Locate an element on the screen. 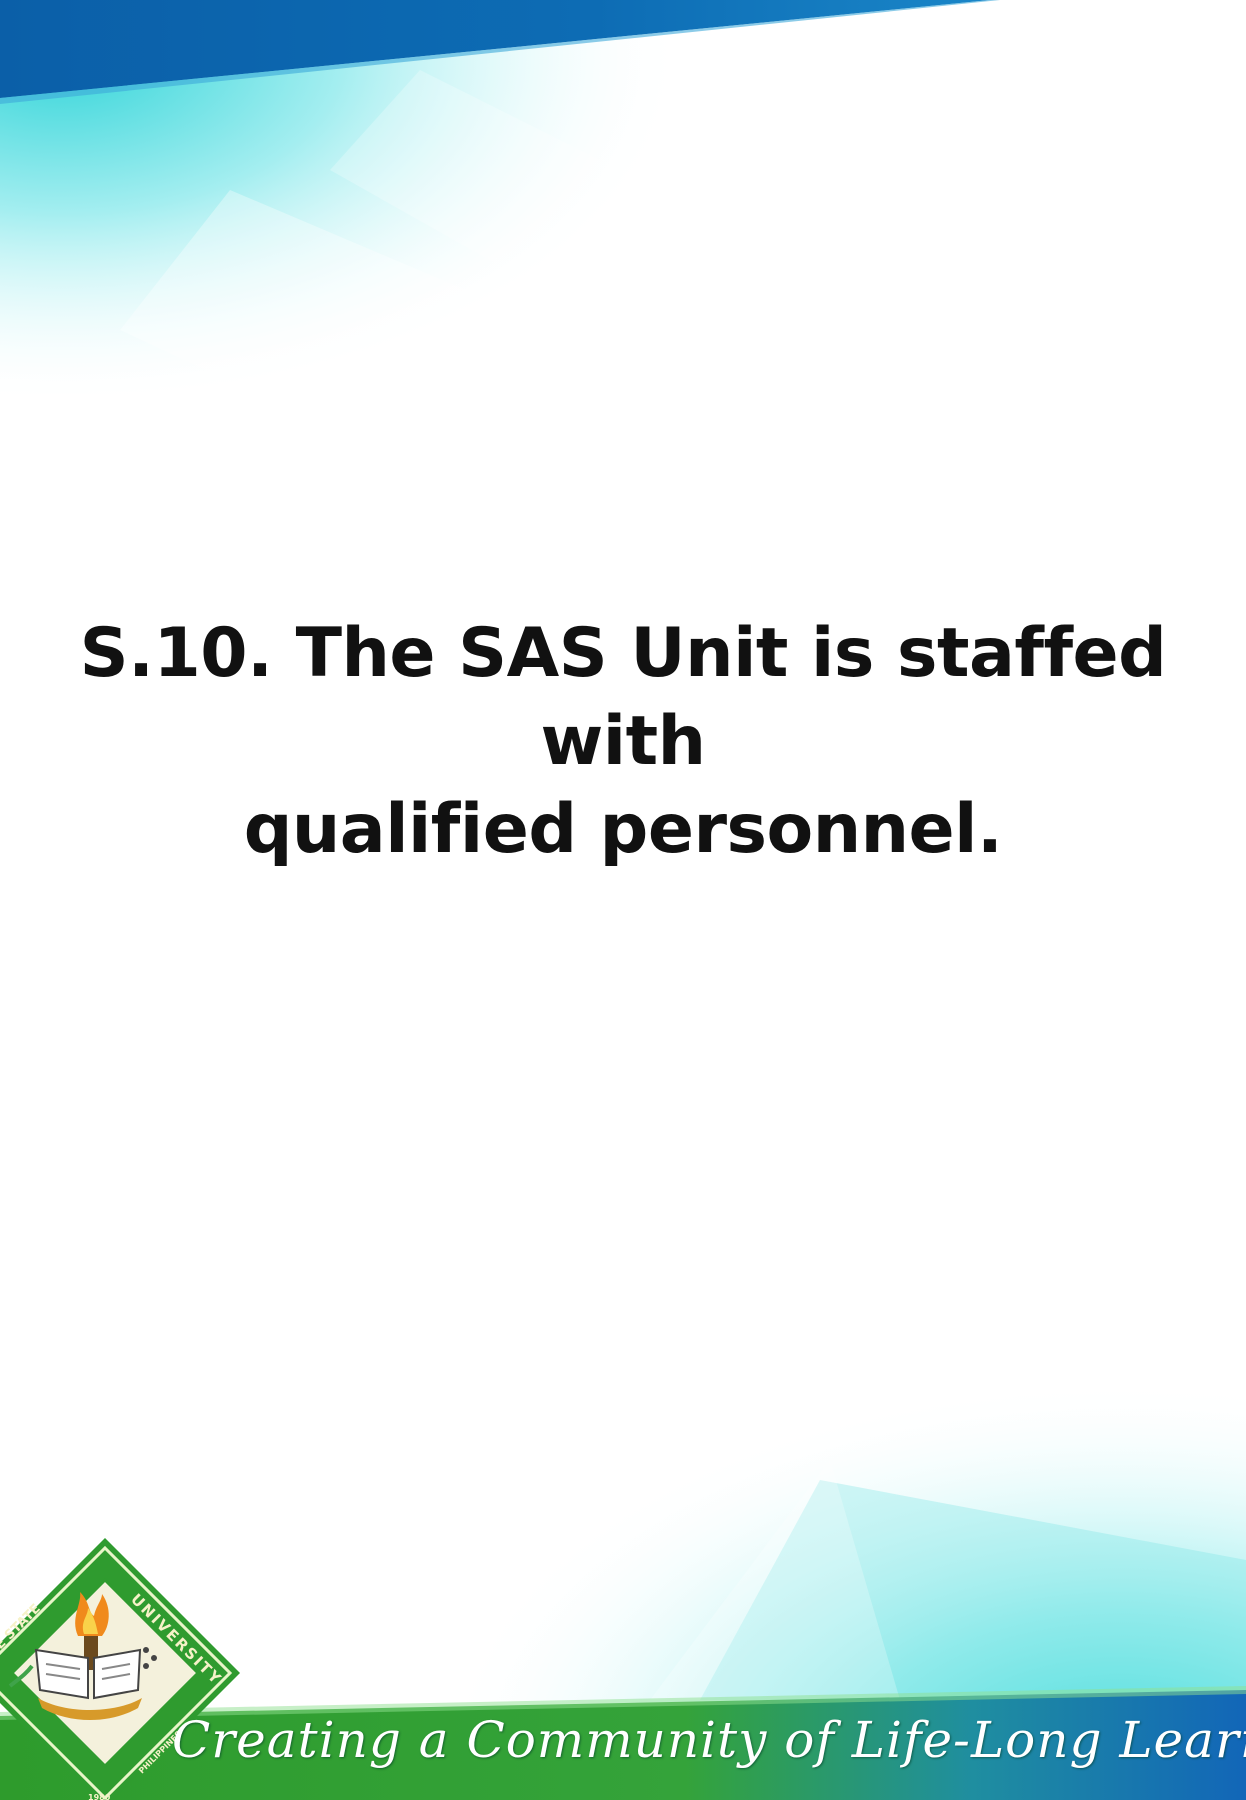 This screenshot has height=1800, width=1246. seal-ring-year: 1980 is located at coordinates (99, 1796).